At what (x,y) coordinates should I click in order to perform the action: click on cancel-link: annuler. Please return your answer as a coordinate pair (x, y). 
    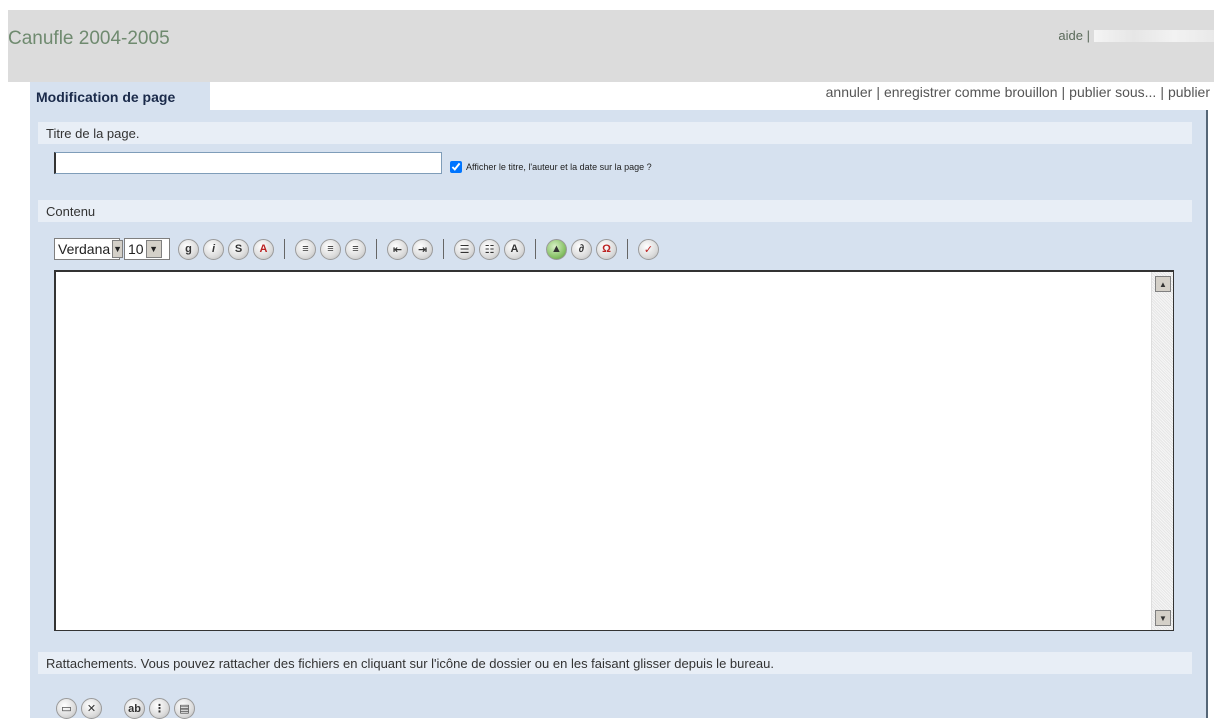
    Looking at the image, I should click on (849, 92).